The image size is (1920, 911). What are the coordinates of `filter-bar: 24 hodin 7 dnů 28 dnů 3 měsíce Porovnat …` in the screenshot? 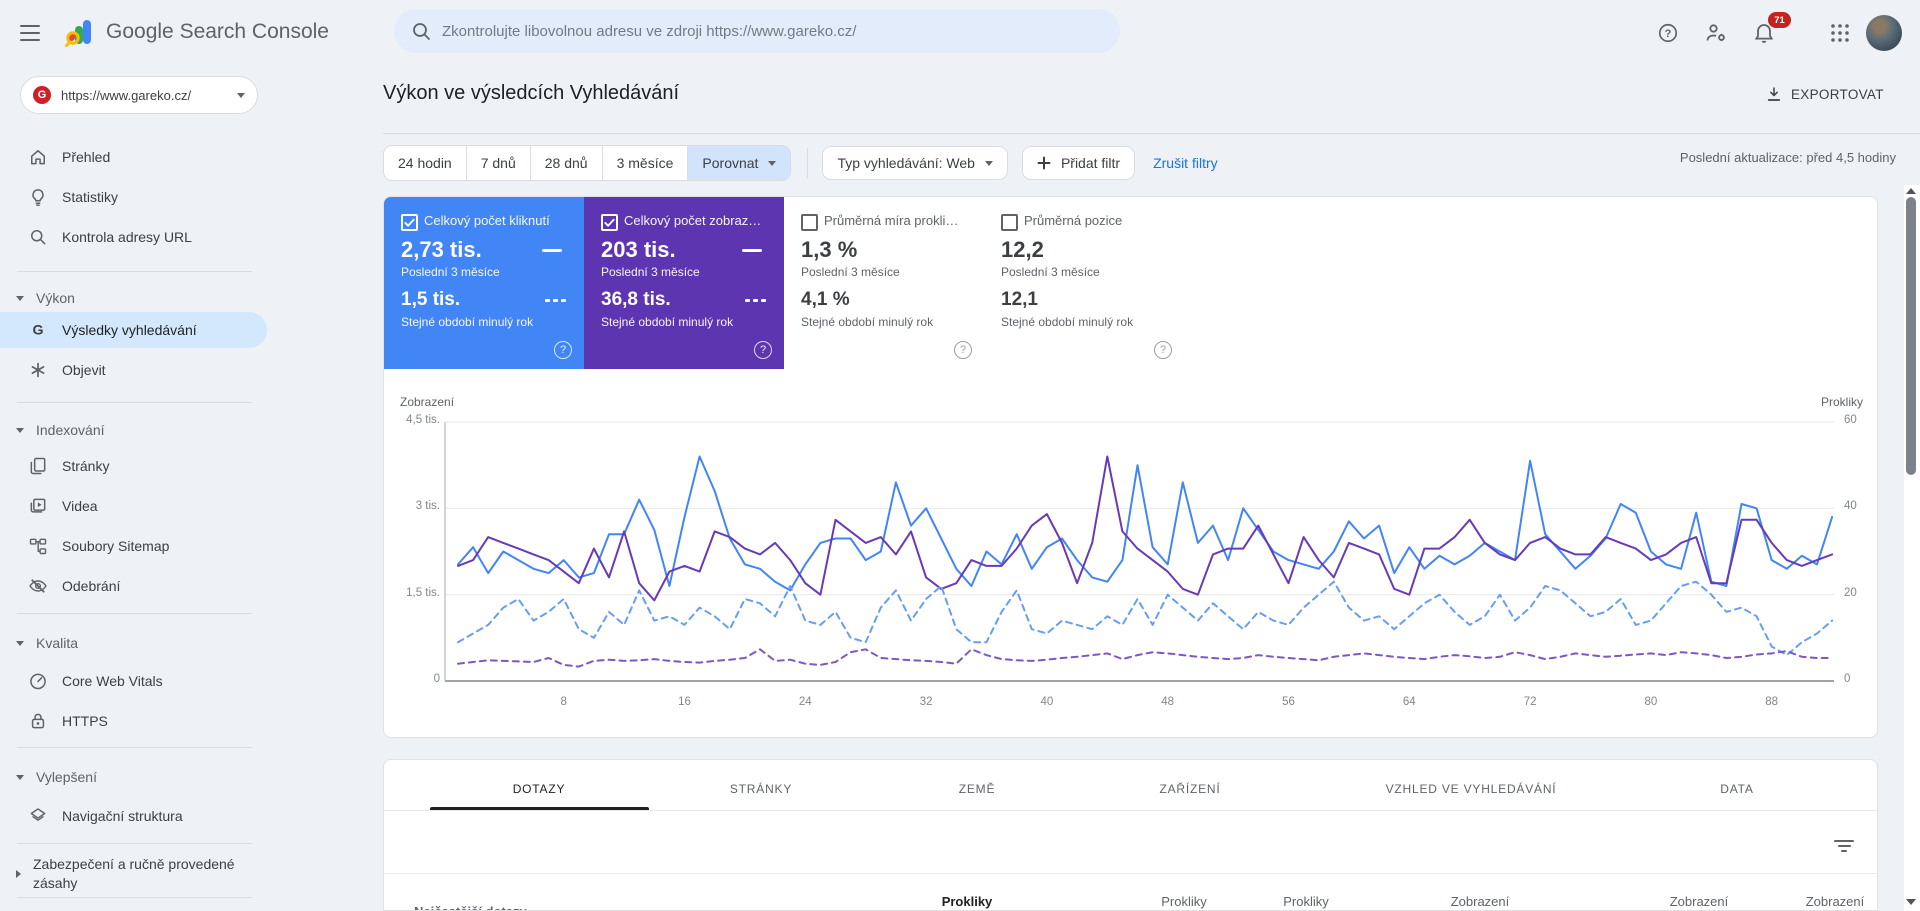 It's located at (800, 163).